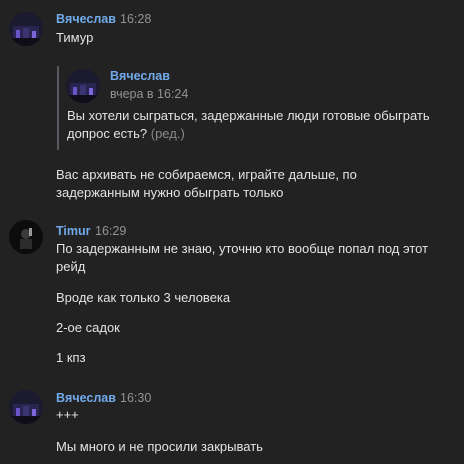  What do you see at coordinates (159, 446) in the screenshot?
I see `message-text: Мы много и не просили закрывать` at bounding box center [159, 446].